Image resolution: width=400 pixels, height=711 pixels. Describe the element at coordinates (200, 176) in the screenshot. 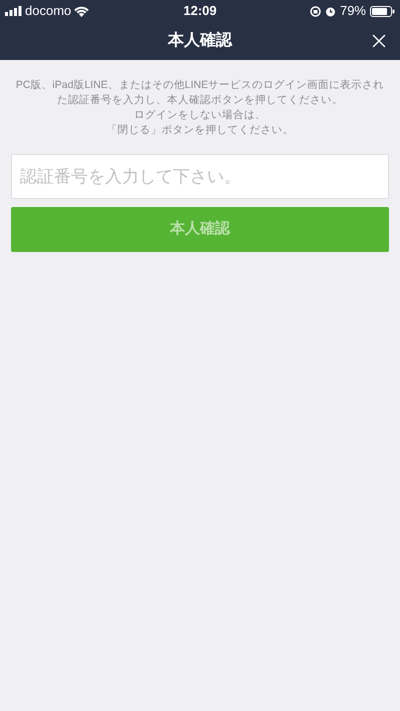

I see `code-field: 認証番号を入力して下さい。` at that location.